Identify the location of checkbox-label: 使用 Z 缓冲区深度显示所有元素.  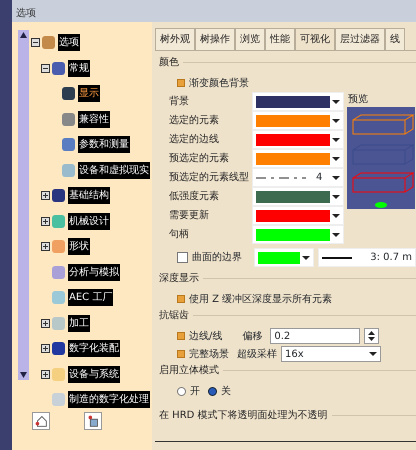
(260, 299).